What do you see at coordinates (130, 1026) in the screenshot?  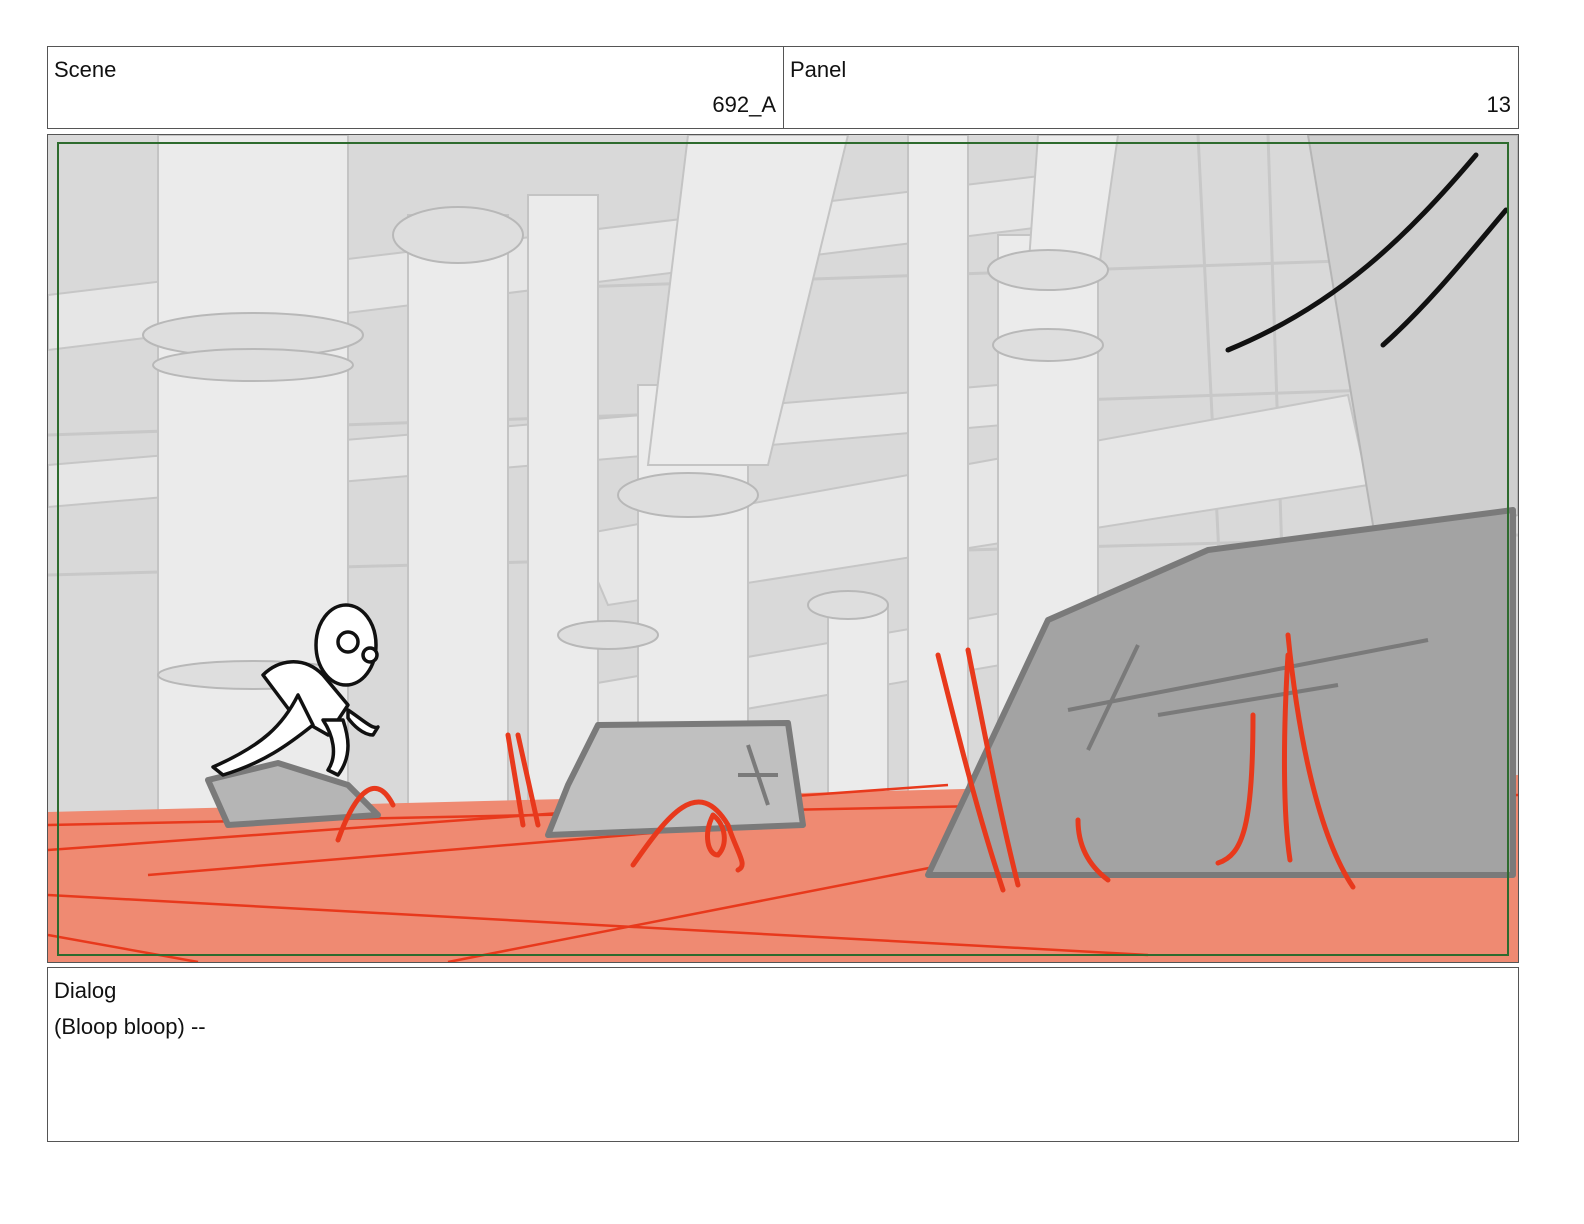 I see `dialog-text: (Bloop bloop) --` at bounding box center [130, 1026].